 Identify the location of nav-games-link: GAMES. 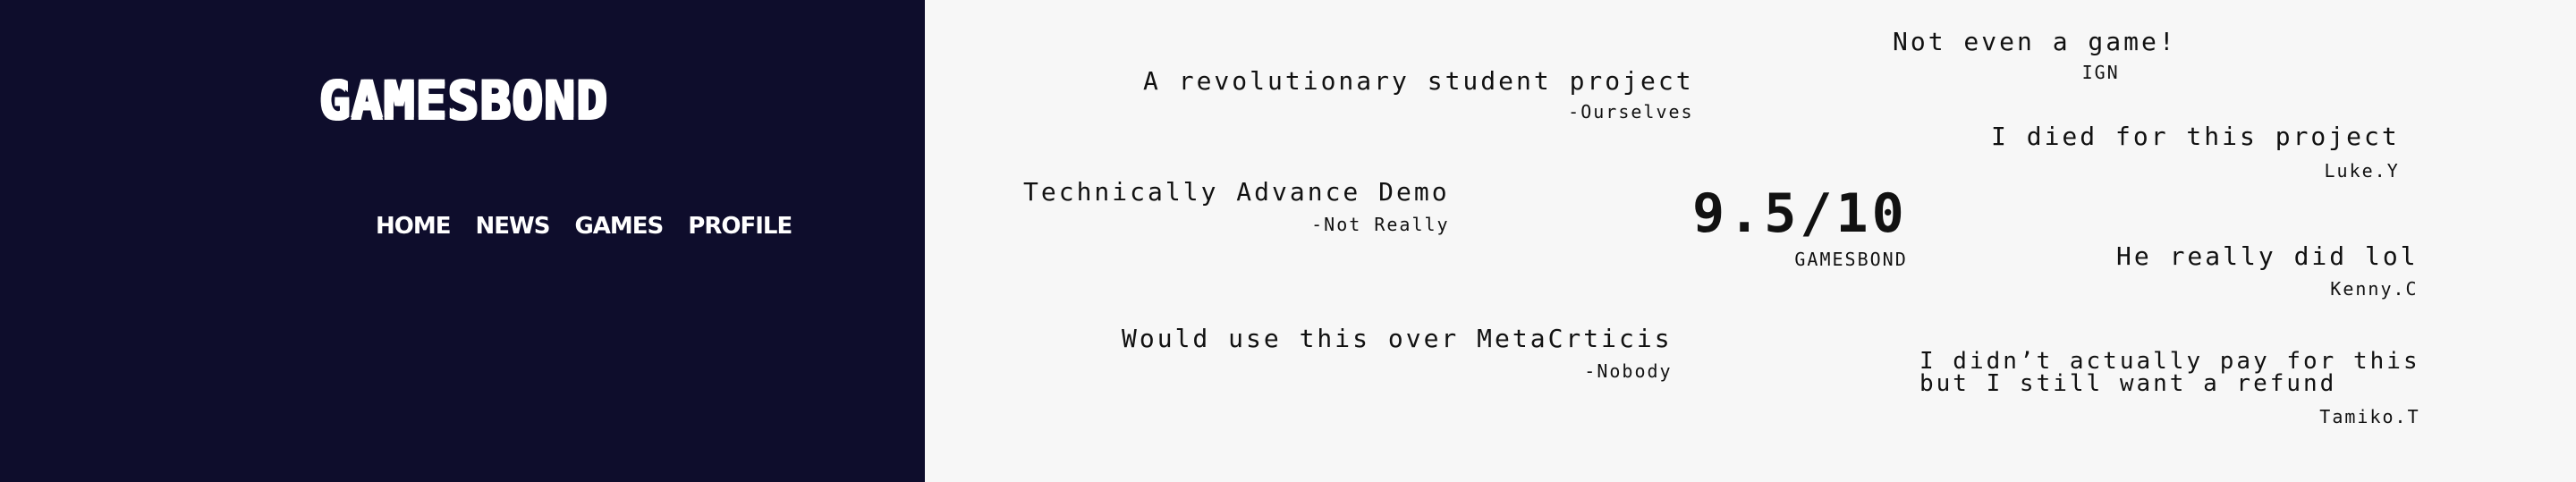
(619, 226).